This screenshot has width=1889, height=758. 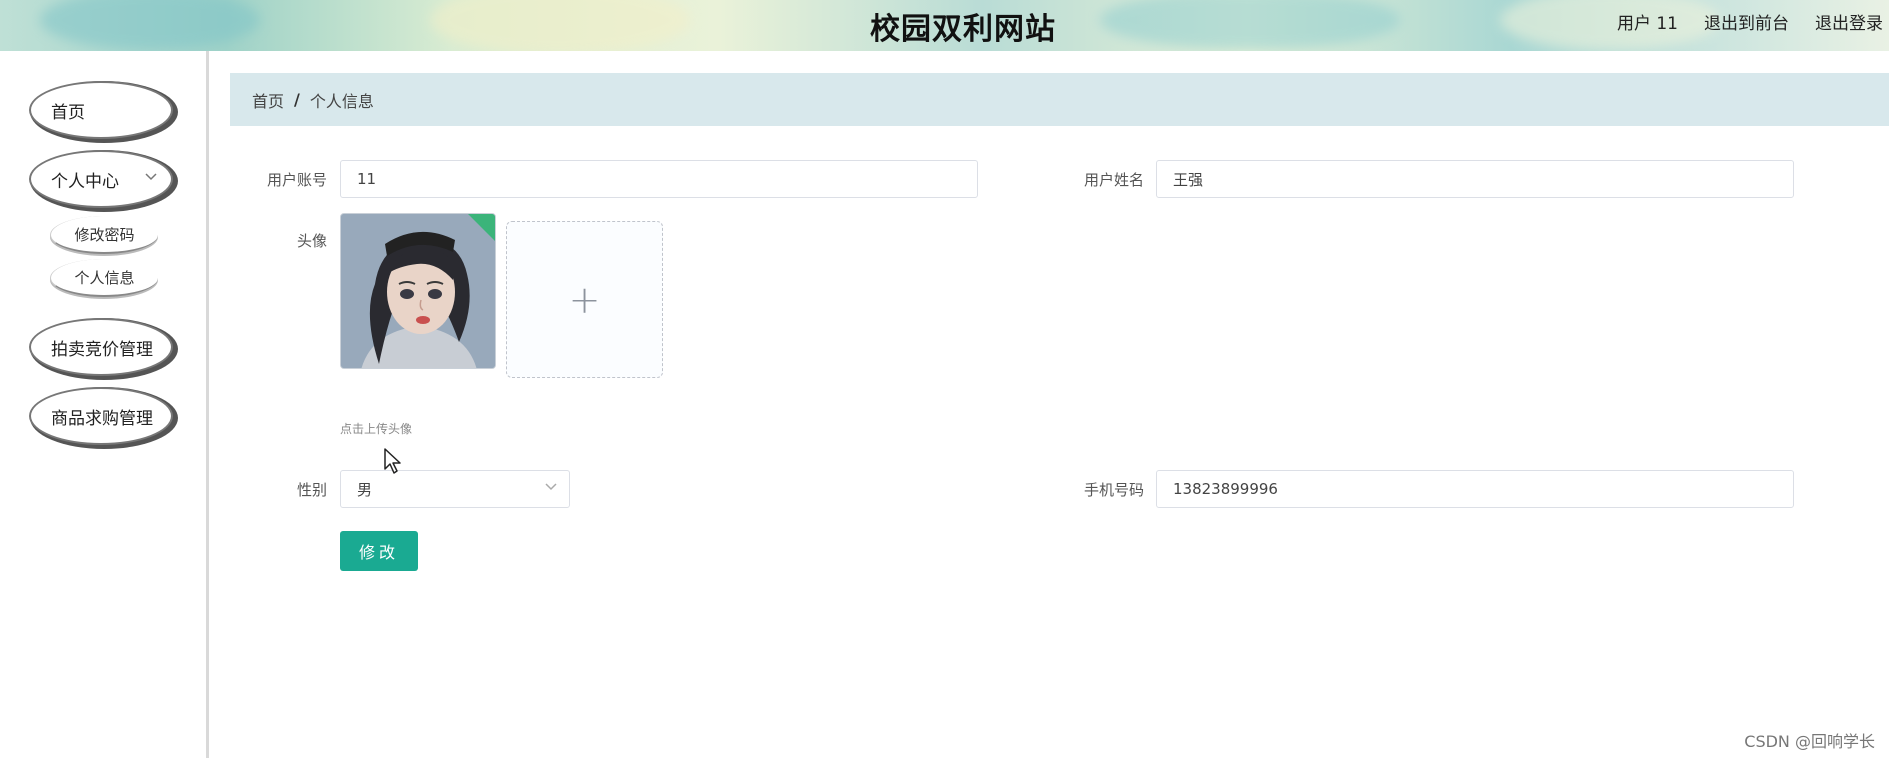 What do you see at coordinates (101, 110) in the screenshot?
I see `sidebar-item-home: 首页` at bounding box center [101, 110].